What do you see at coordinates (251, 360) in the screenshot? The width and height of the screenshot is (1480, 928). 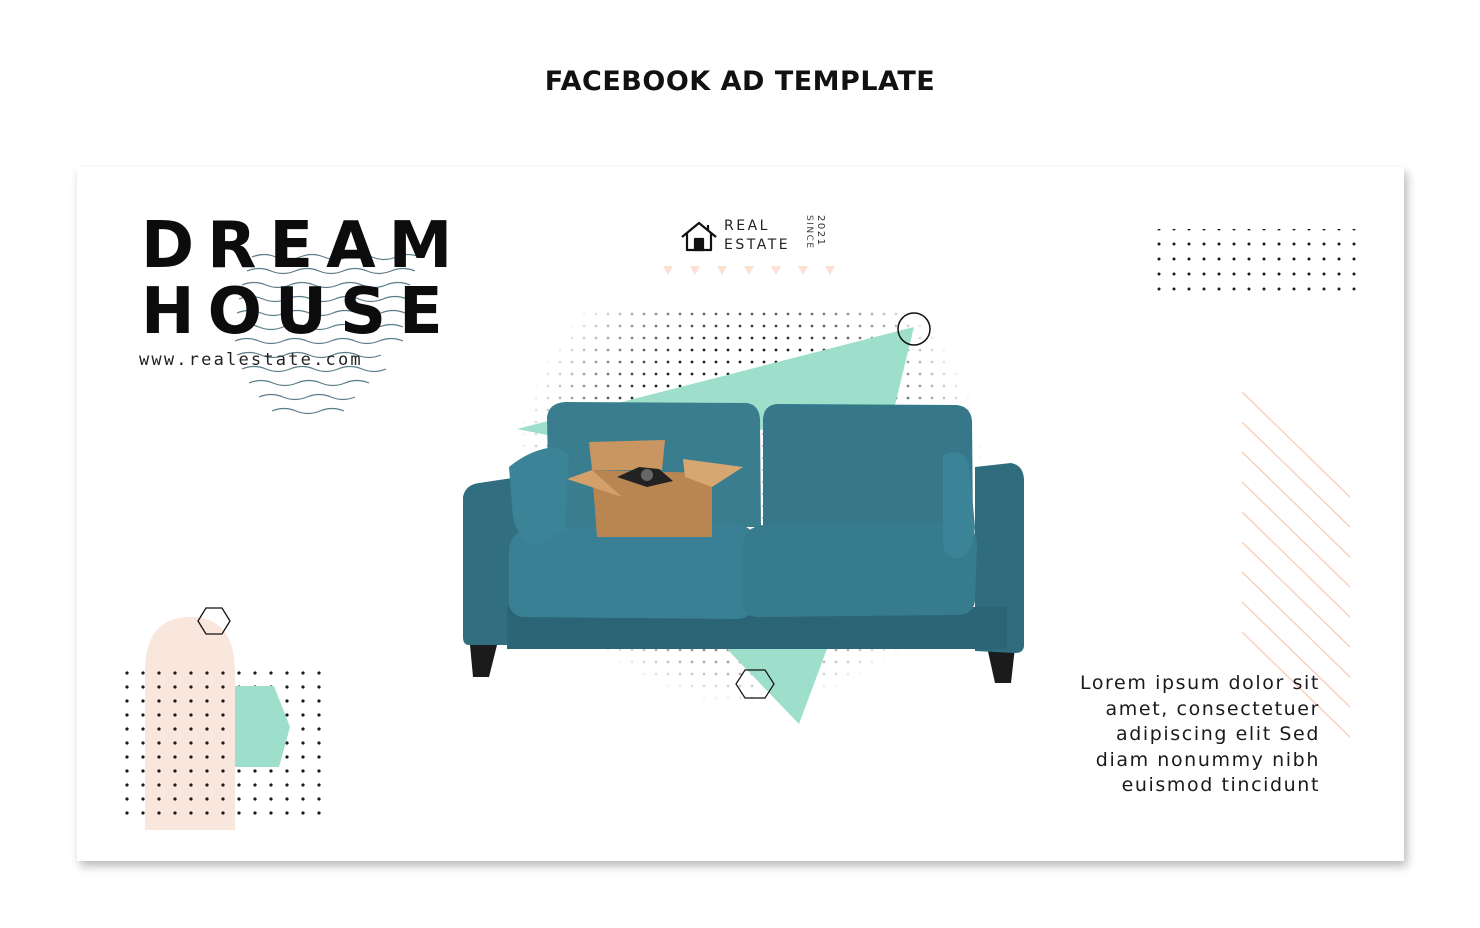 I see `website-url: www.realestate.com` at bounding box center [251, 360].